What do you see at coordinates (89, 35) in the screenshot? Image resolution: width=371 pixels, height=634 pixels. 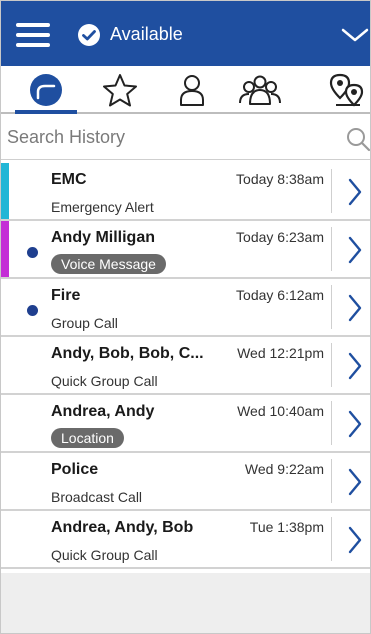 I see `check-circle-icon` at bounding box center [89, 35].